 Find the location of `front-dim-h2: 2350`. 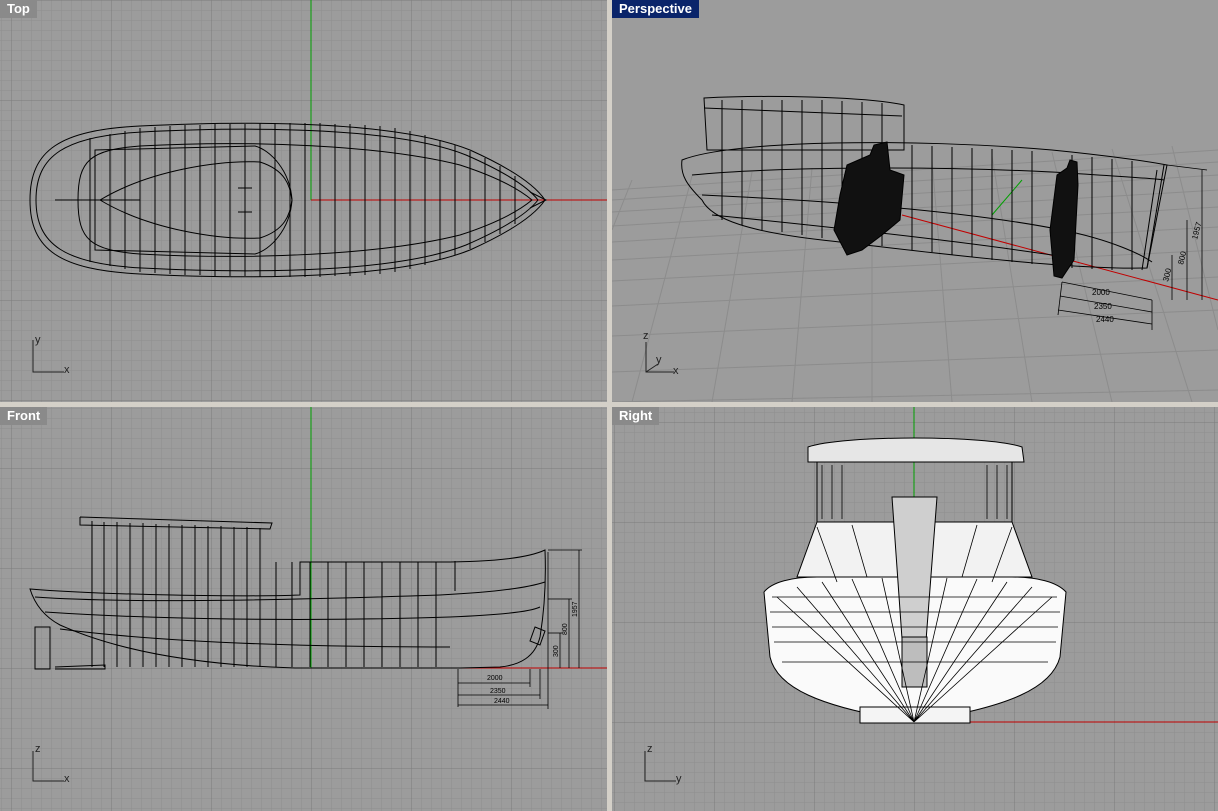

front-dim-h2: 2350 is located at coordinates (498, 691).